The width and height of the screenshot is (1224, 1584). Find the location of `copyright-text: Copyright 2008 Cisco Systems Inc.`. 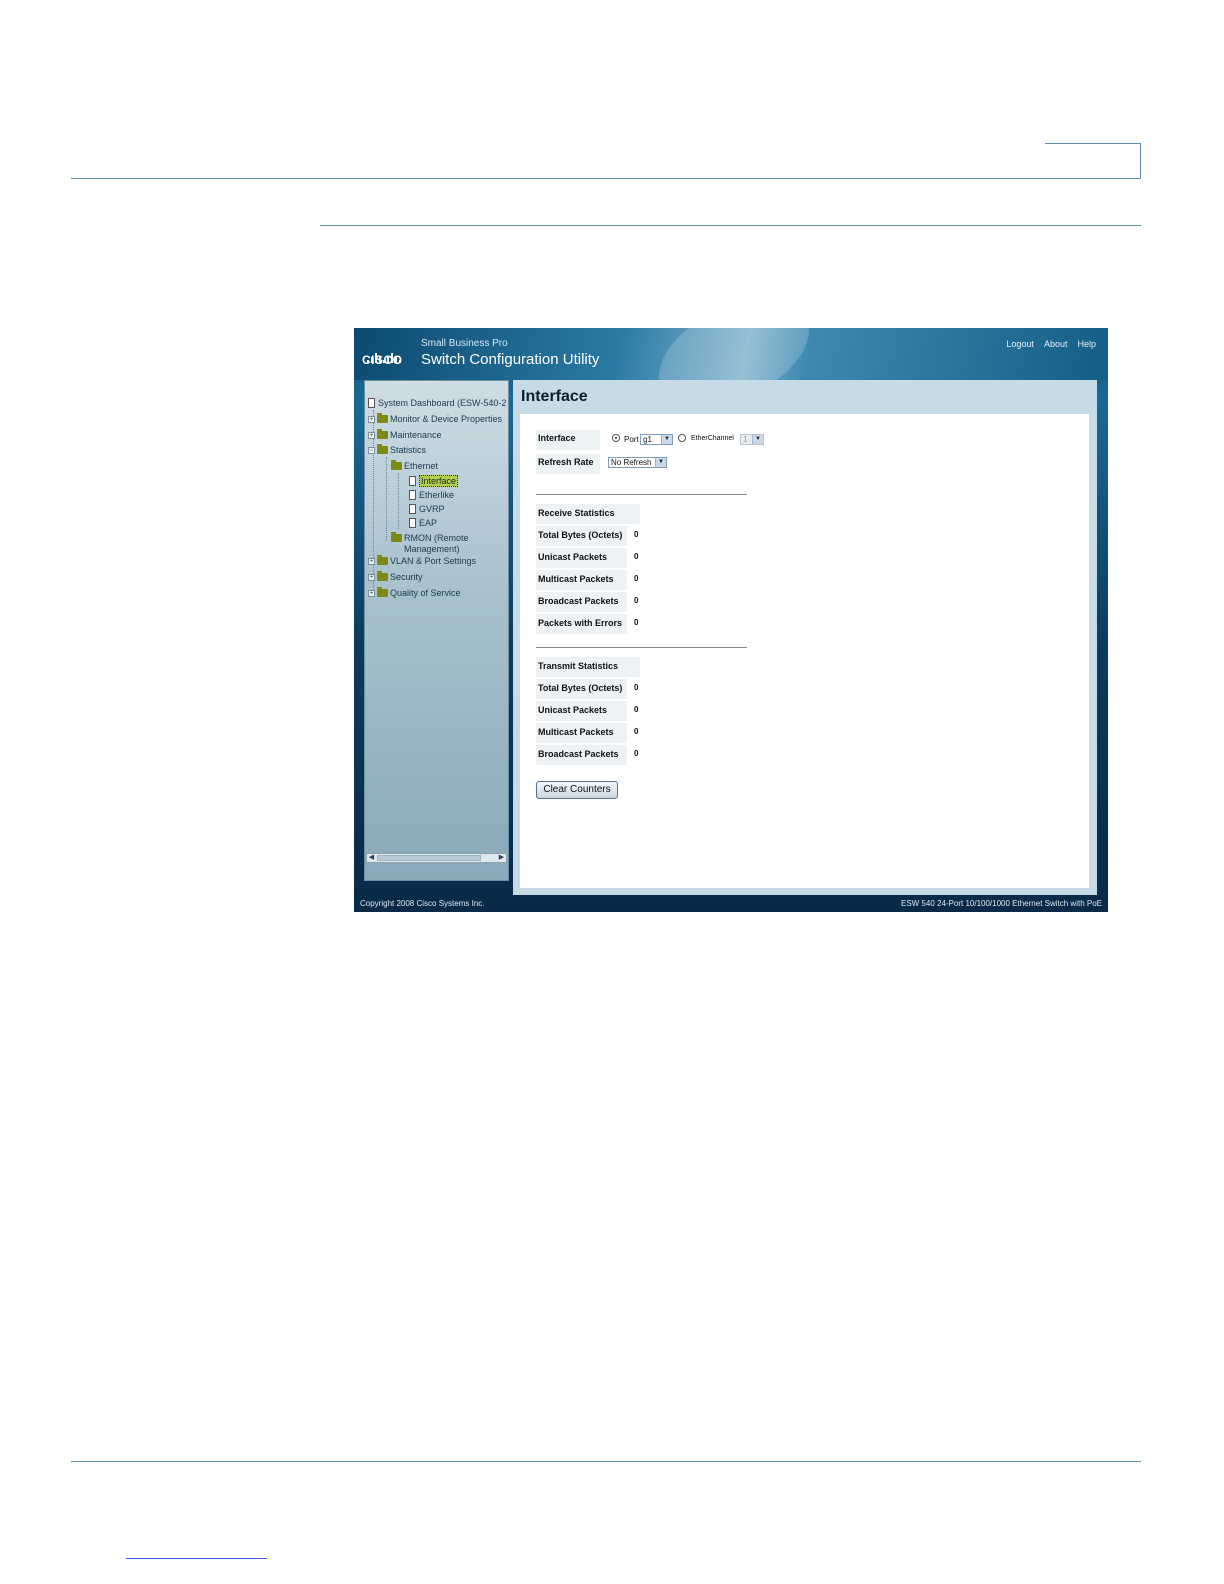

copyright-text: Copyright 2008 Cisco Systems Inc. is located at coordinates (422, 903).